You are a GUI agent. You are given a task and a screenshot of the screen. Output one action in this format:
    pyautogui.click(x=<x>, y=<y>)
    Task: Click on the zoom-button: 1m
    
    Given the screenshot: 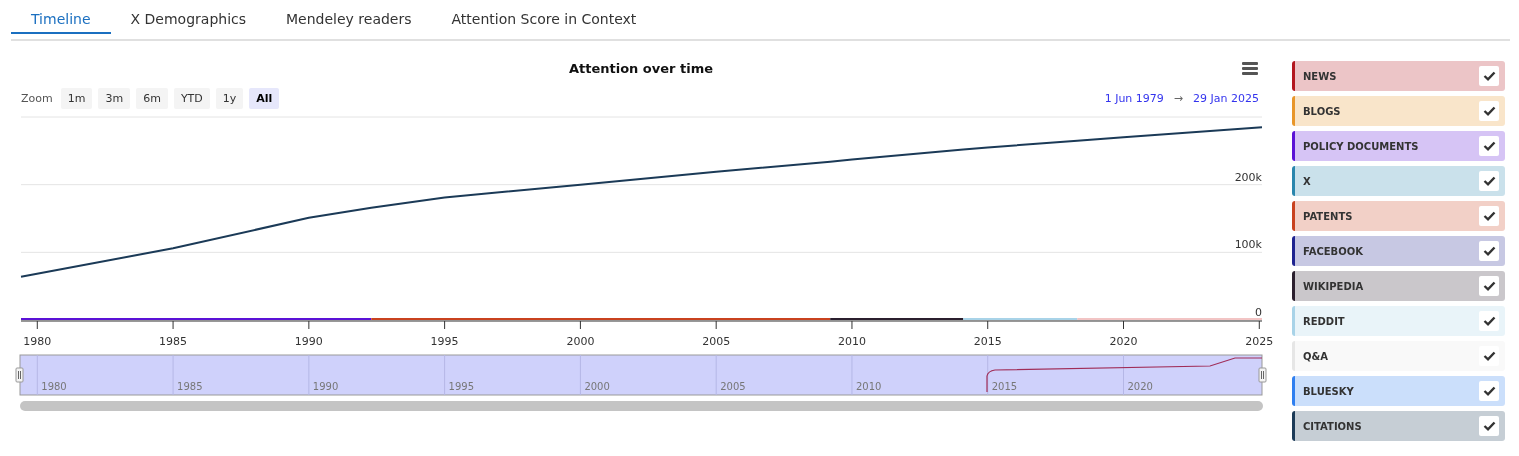 What is the action you would take?
    pyautogui.click(x=76, y=98)
    